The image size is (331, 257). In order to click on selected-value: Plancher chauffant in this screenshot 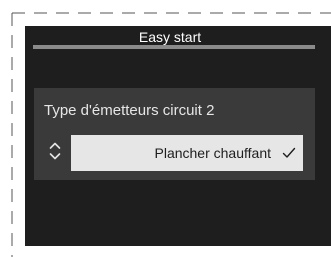, I will do `click(213, 153)`.